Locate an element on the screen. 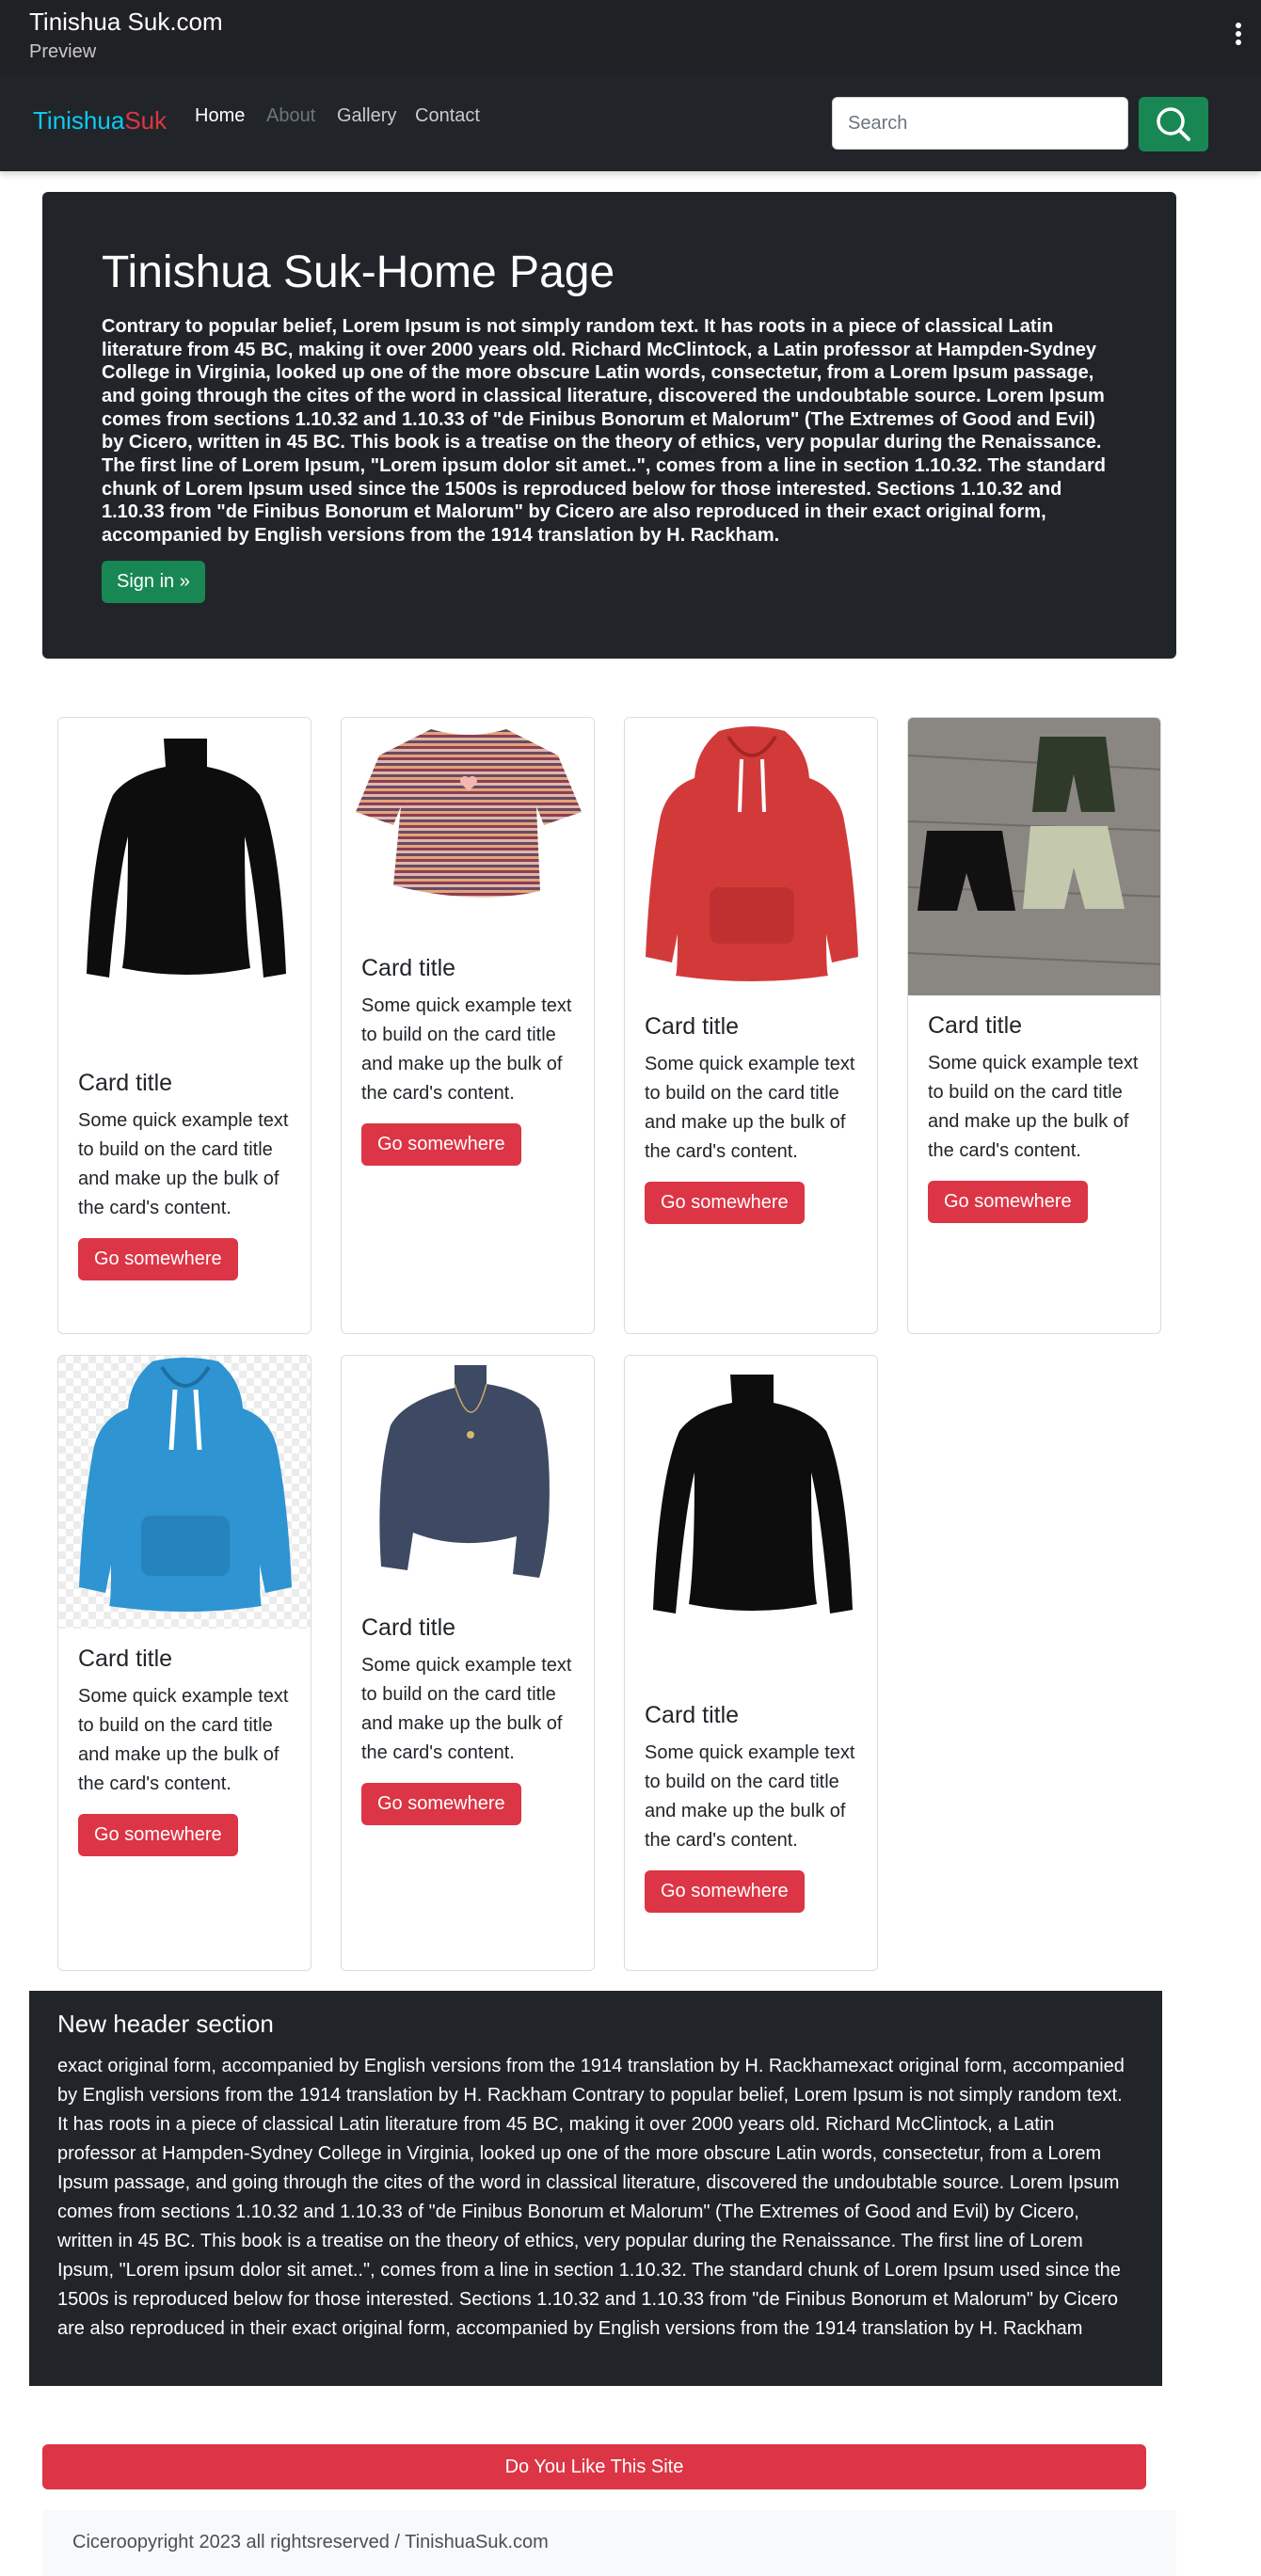 The height and width of the screenshot is (2576, 1261). brand-part2: Suk is located at coordinates (146, 120).